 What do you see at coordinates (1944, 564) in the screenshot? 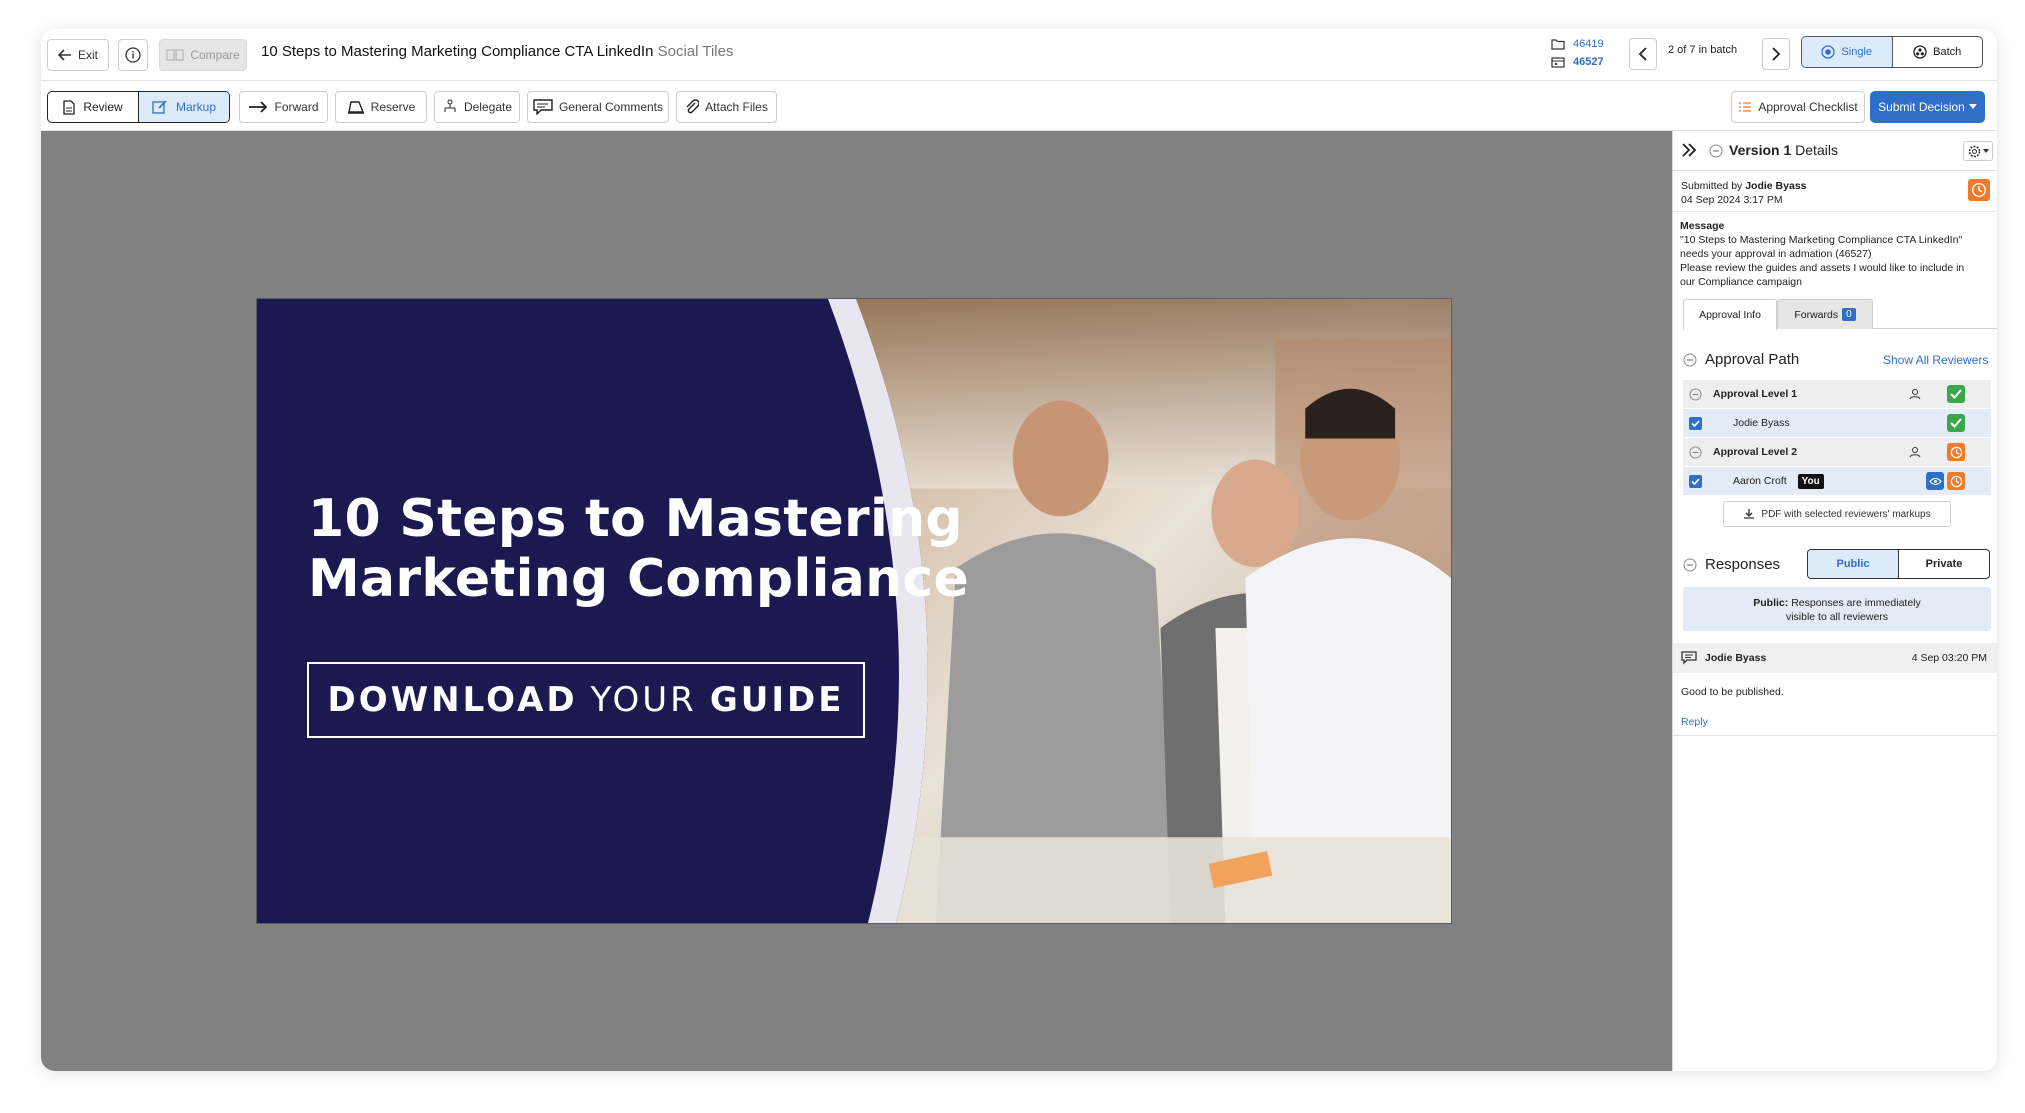
I see `private-option: Private` at bounding box center [1944, 564].